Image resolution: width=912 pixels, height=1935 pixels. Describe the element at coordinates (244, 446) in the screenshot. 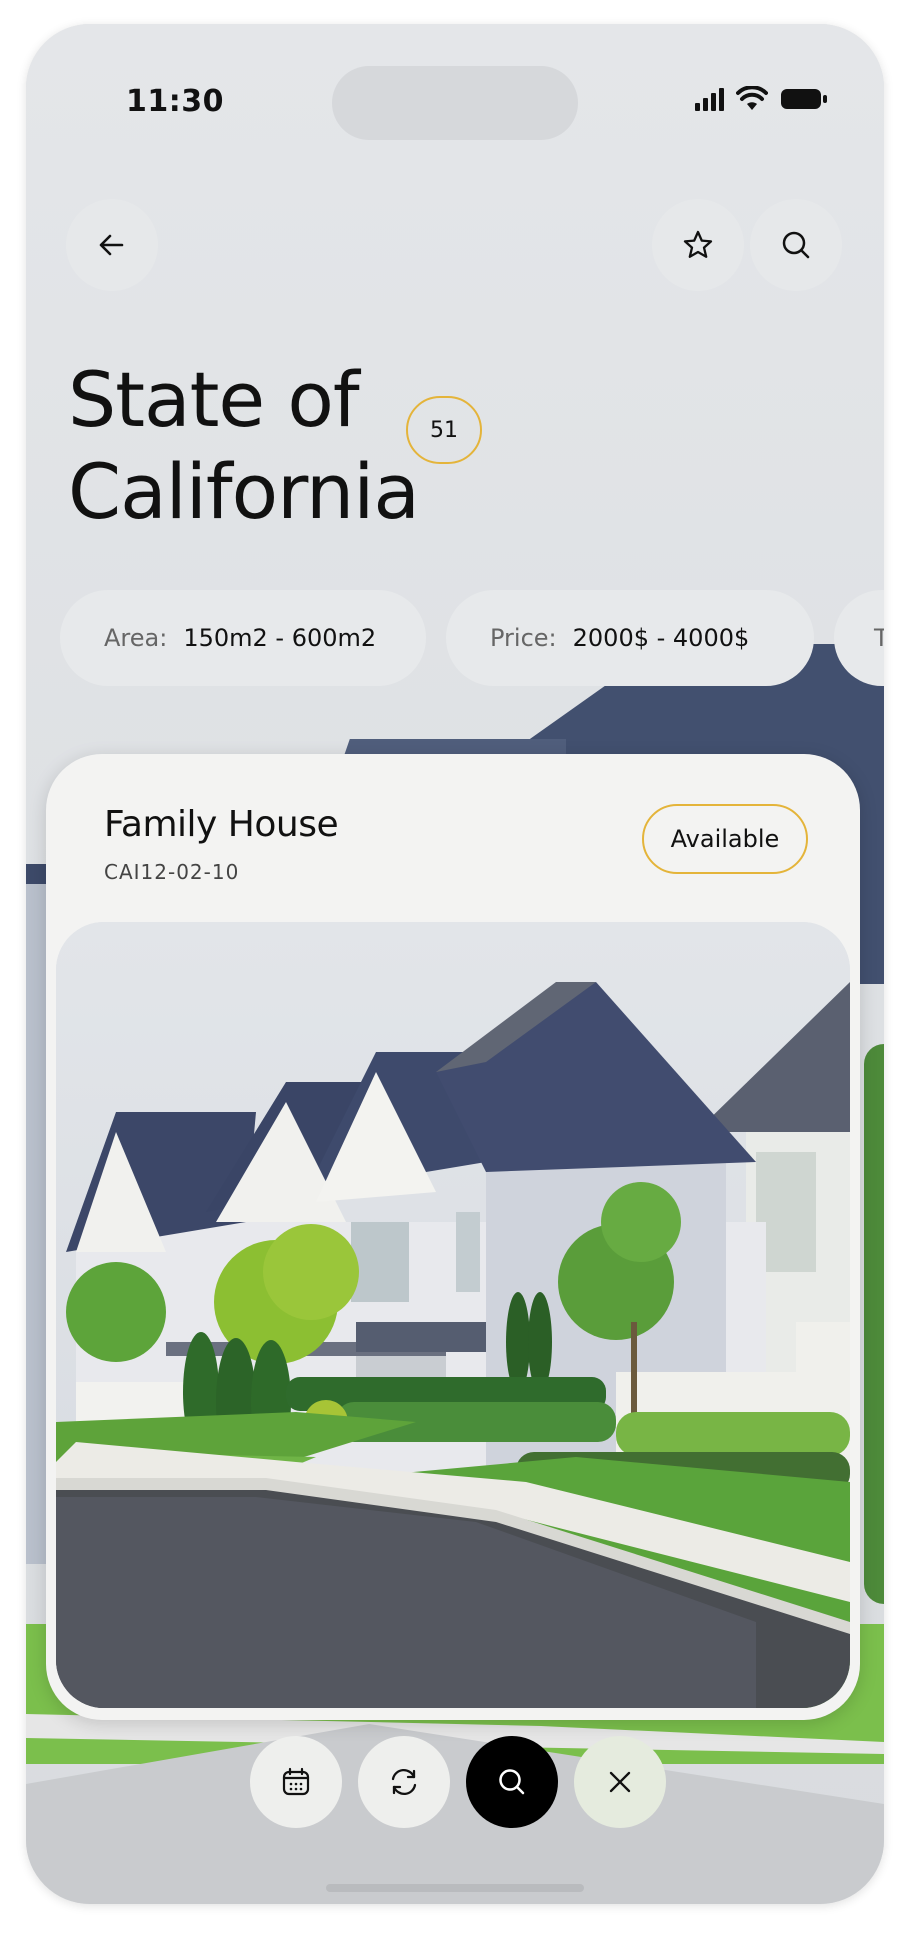

I see `page-title: State of California` at that location.